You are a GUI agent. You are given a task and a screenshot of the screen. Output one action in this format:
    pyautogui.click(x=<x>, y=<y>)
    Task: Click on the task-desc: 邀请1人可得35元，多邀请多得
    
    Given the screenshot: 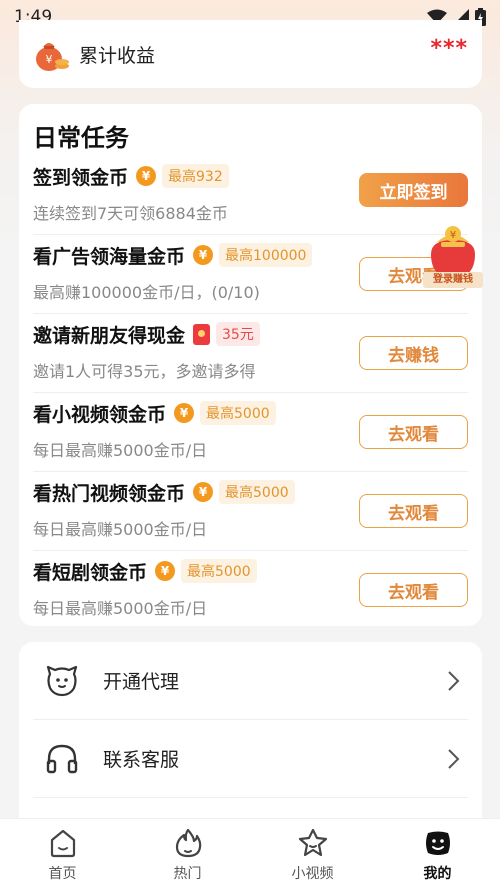 What is the action you would take?
    pyautogui.click(x=144, y=371)
    